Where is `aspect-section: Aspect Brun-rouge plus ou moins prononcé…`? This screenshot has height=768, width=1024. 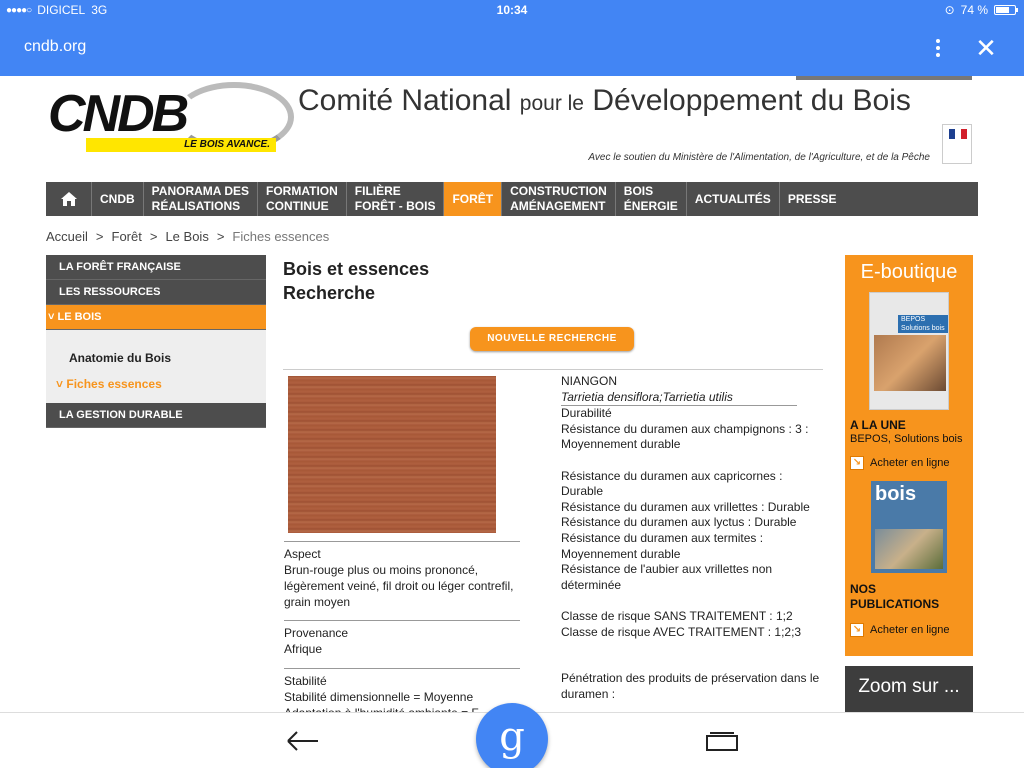 aspect-section: Aspect Brun-rouge plus ou moins prononcé… is located at coordinates (402, 575).